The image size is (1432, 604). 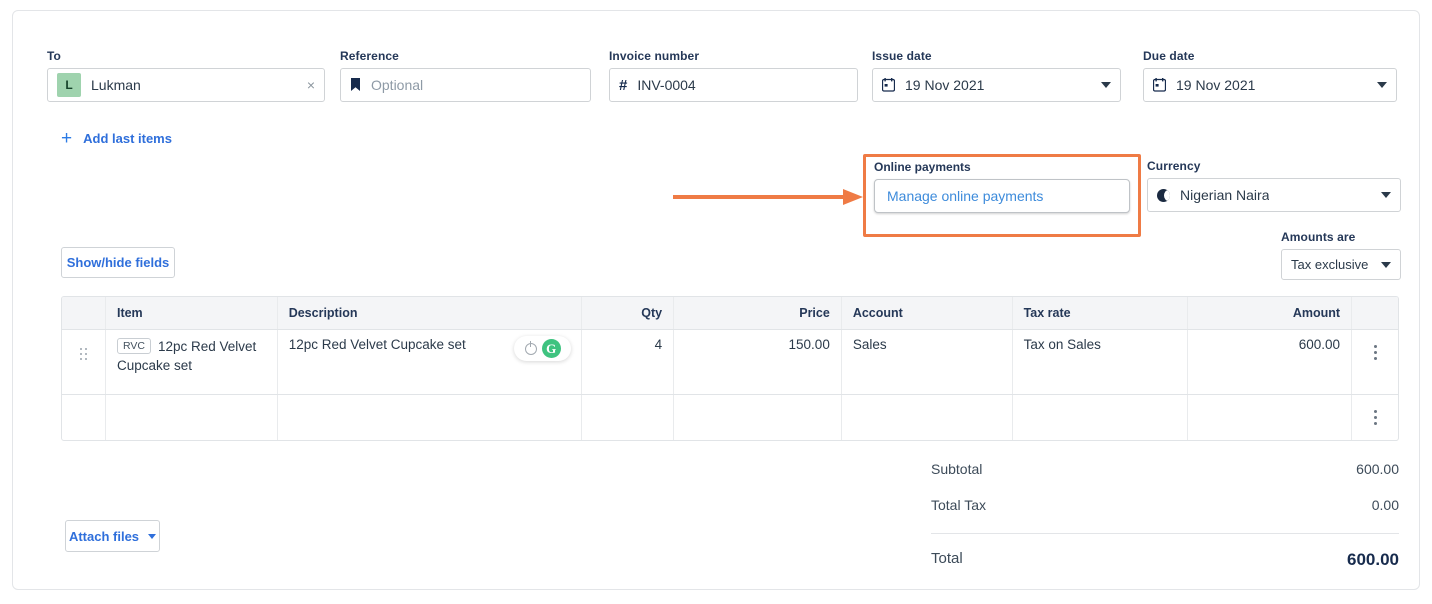 I want to click on currency-select: Nigerian Naira, so click(x=1274, y=195).